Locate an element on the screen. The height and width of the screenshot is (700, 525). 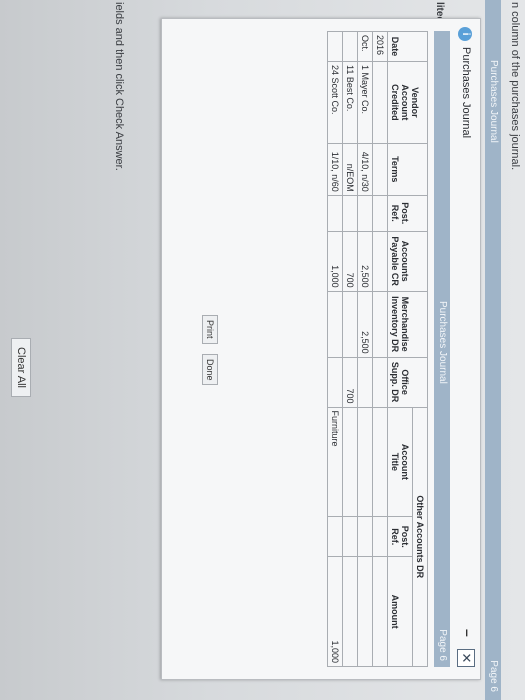
journal-bar-page: Page 6 is located at coordinates (442, 645).